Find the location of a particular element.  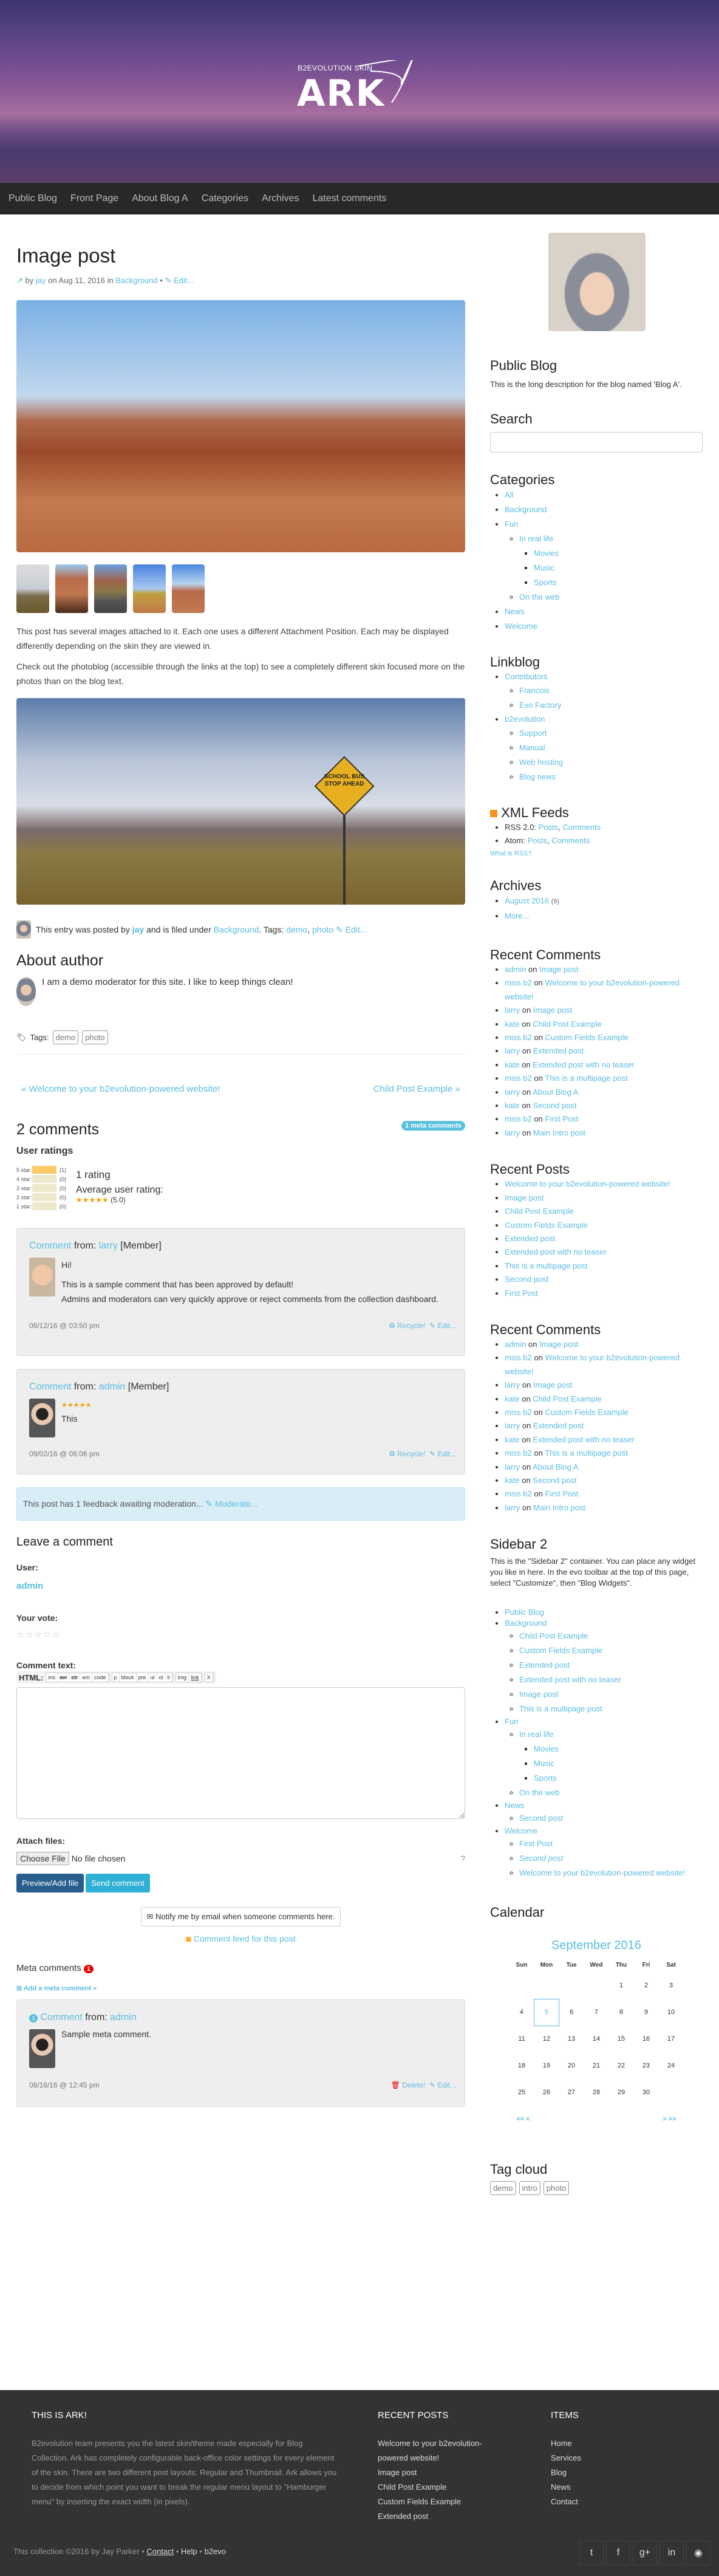

tag-button: photo is located at coordinates (95, 1037).